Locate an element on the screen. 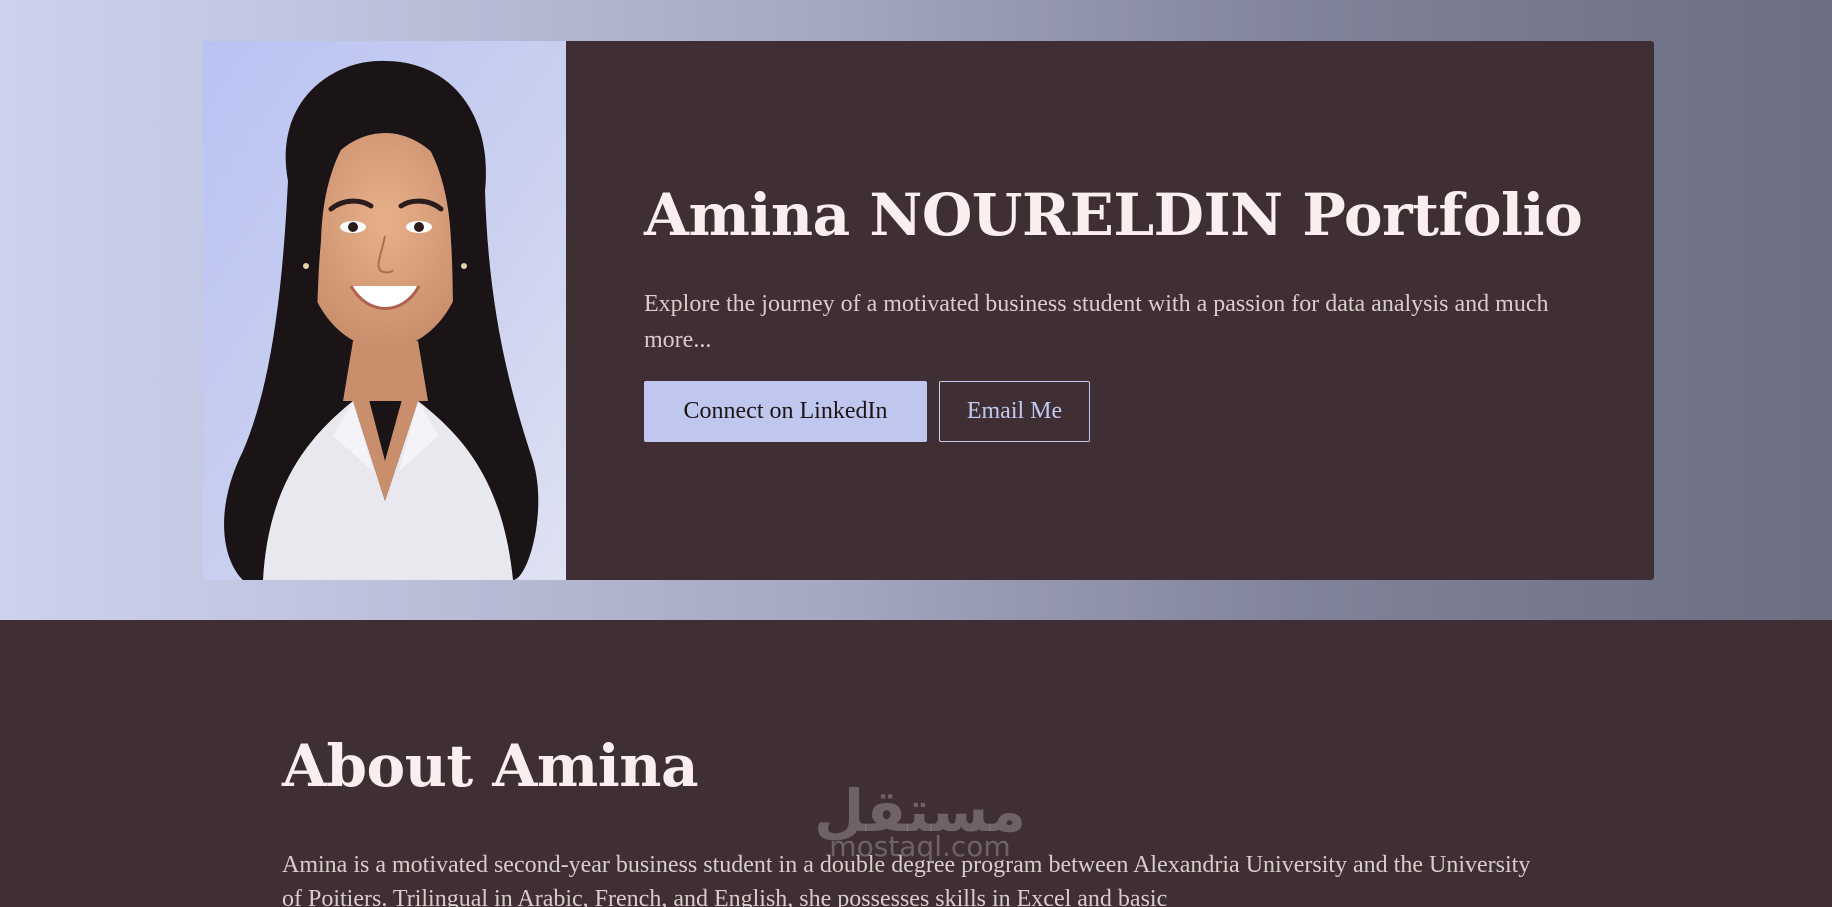 The height and width of the screenshot is (907, 1832). about-title: About Amina is located at coordinates (490, 766).